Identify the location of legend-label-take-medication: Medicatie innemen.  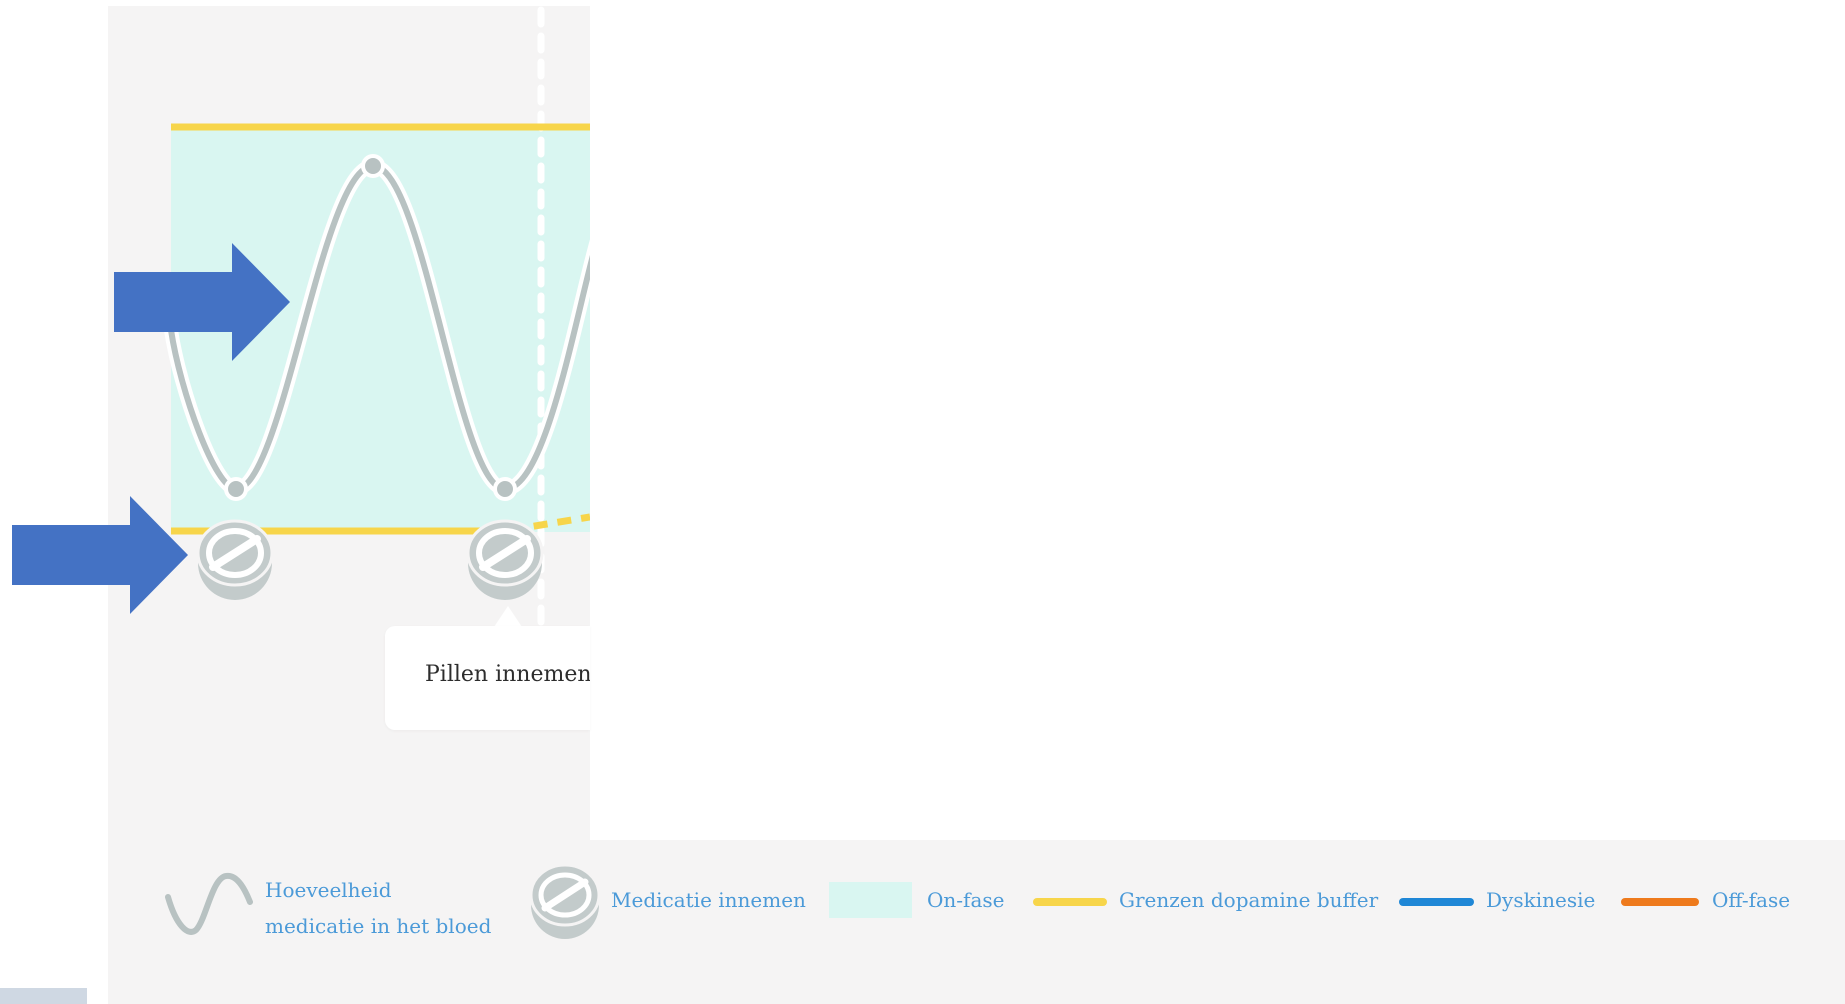
(708, 900).